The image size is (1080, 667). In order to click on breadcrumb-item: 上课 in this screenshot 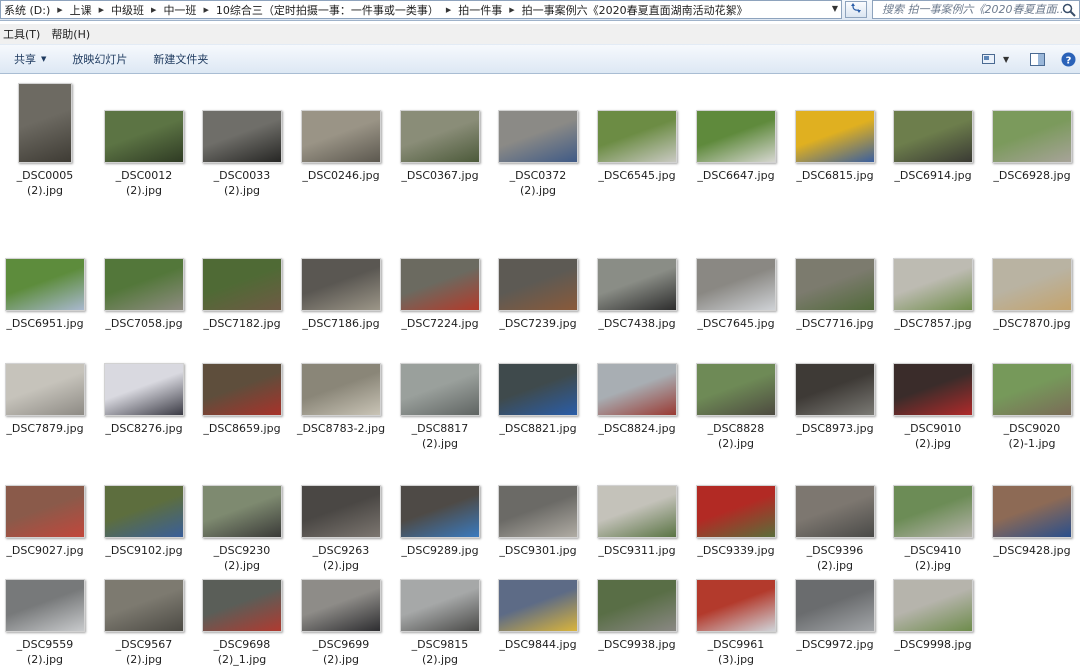, I will do `click(81, 10)`.